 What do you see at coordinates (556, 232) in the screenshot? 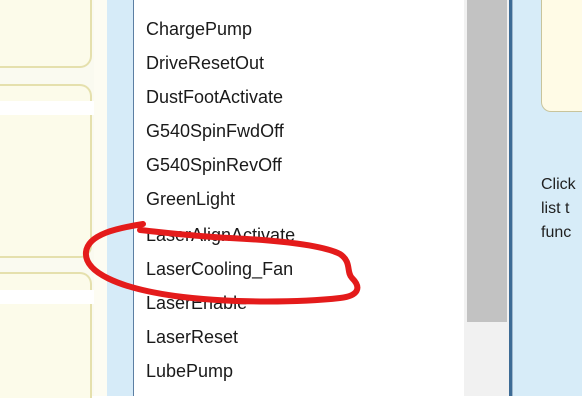
I see `help-text-line: func` at bounding box center [556, 232].